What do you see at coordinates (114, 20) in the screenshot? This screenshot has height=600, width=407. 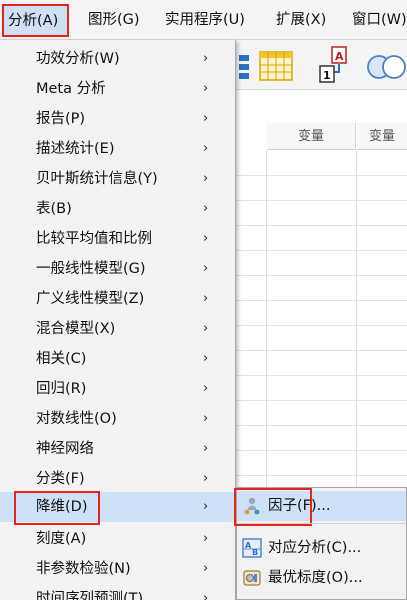 I see `menu-graphs: 图形(G)` at bounding box center [114, 20].